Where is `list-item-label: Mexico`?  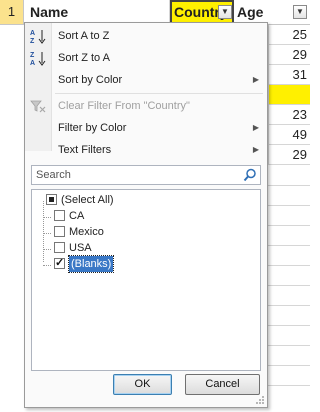 list-item-label: Mexico is located at coordinates (86, 232).